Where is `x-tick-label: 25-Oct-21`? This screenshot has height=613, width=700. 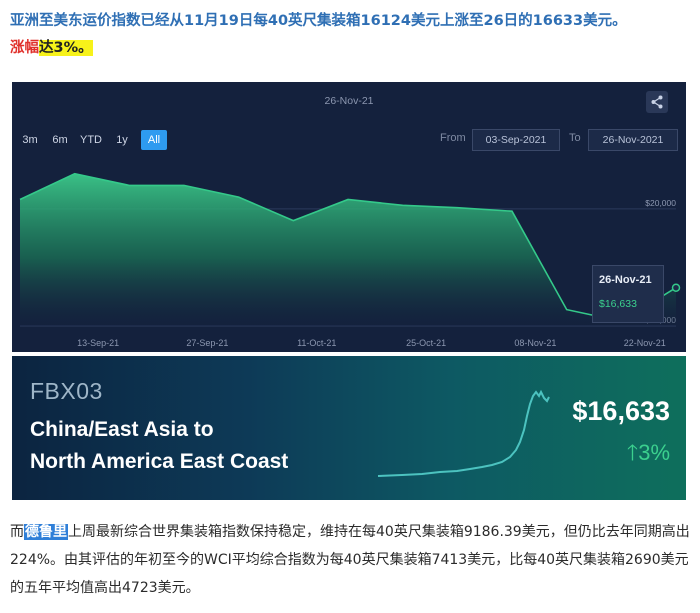 x-tick-label: 25-Oct-21 is located at coordinates (426, 343).